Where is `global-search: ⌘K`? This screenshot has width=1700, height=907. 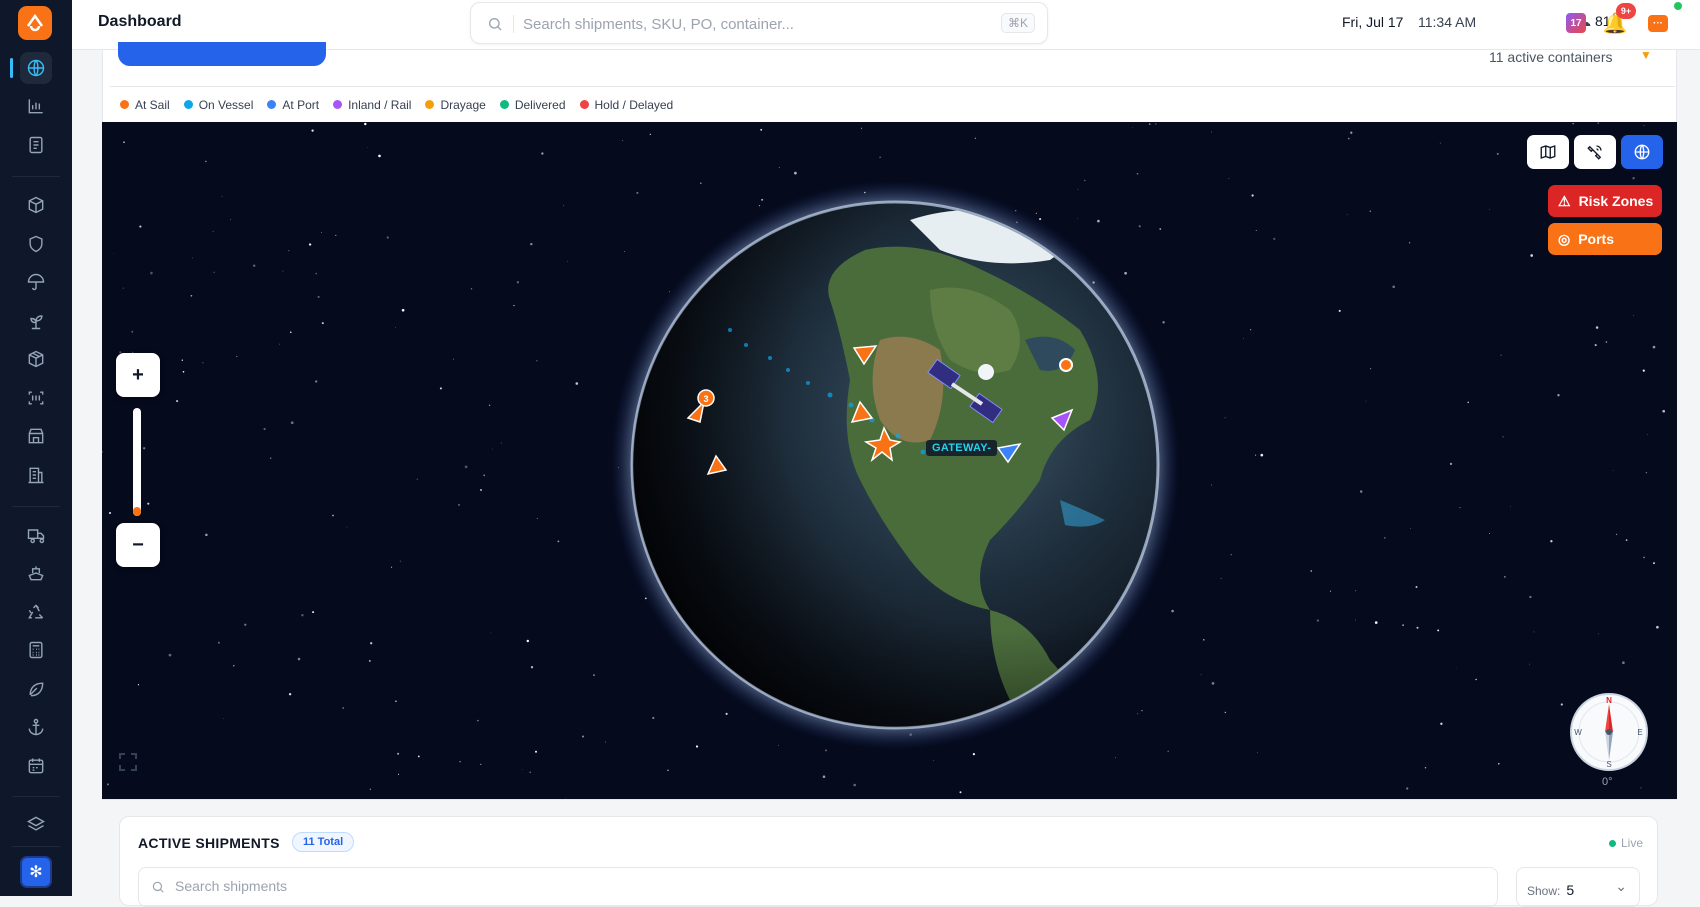 global-search: ⌘K is located at coordinates (759, 23).